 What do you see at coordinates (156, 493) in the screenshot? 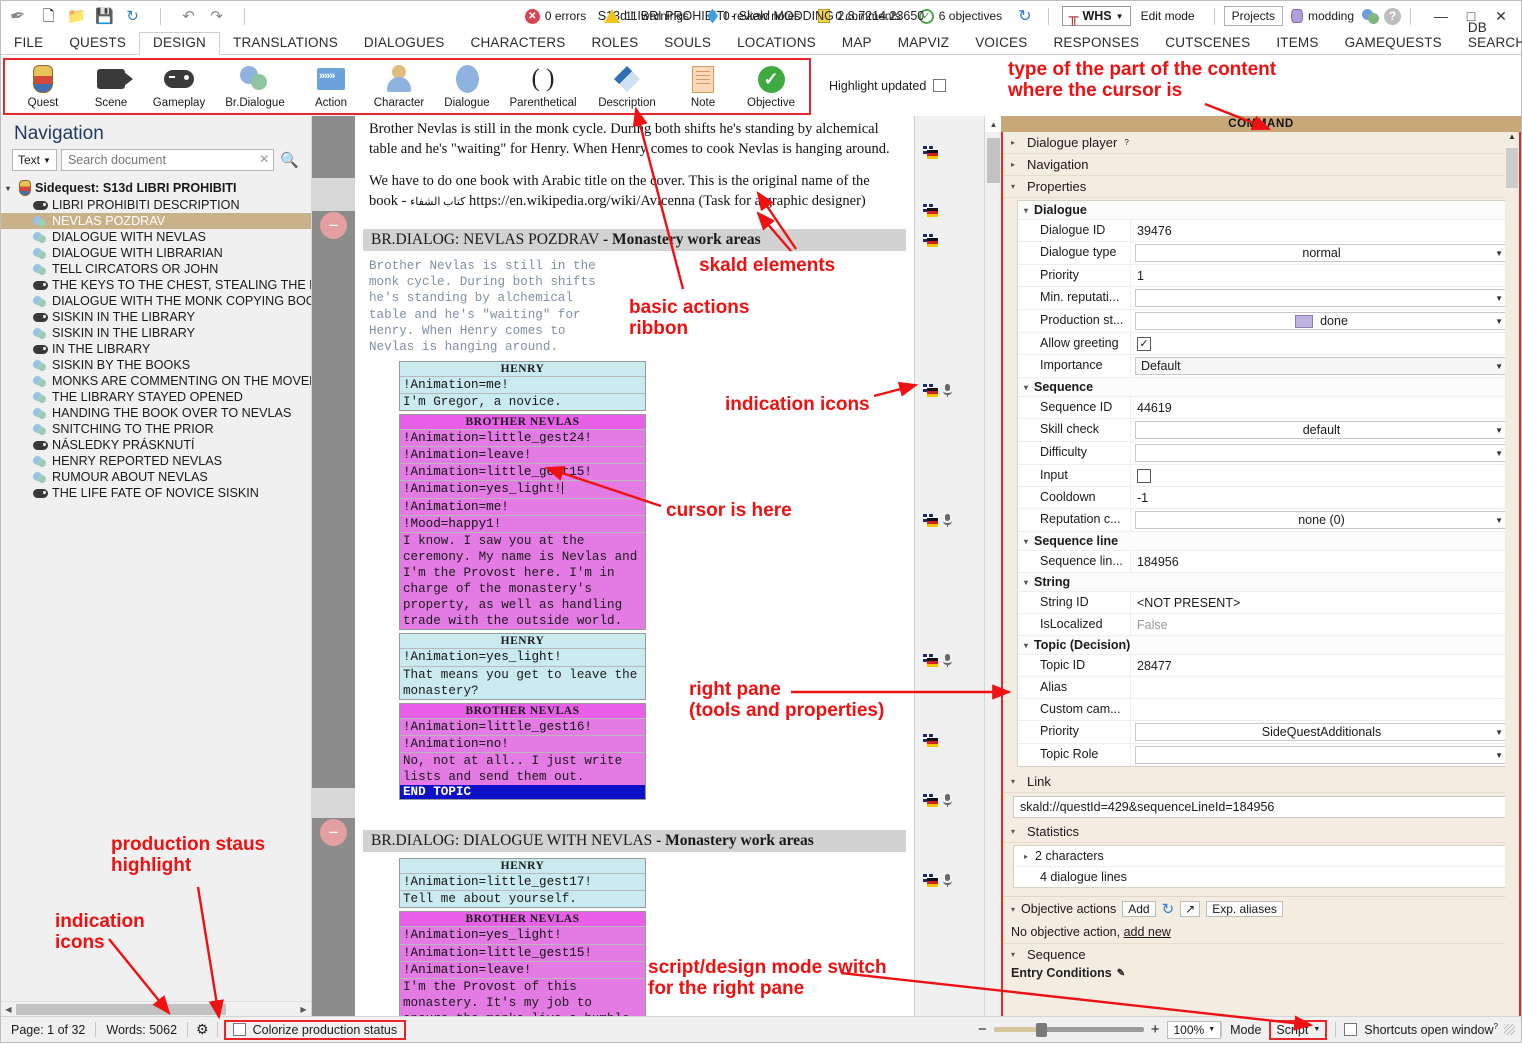
I see `sidebar-item-18: THE LIFE FATE OF NOVICE SISKIN` at bounding box center [156, 493].